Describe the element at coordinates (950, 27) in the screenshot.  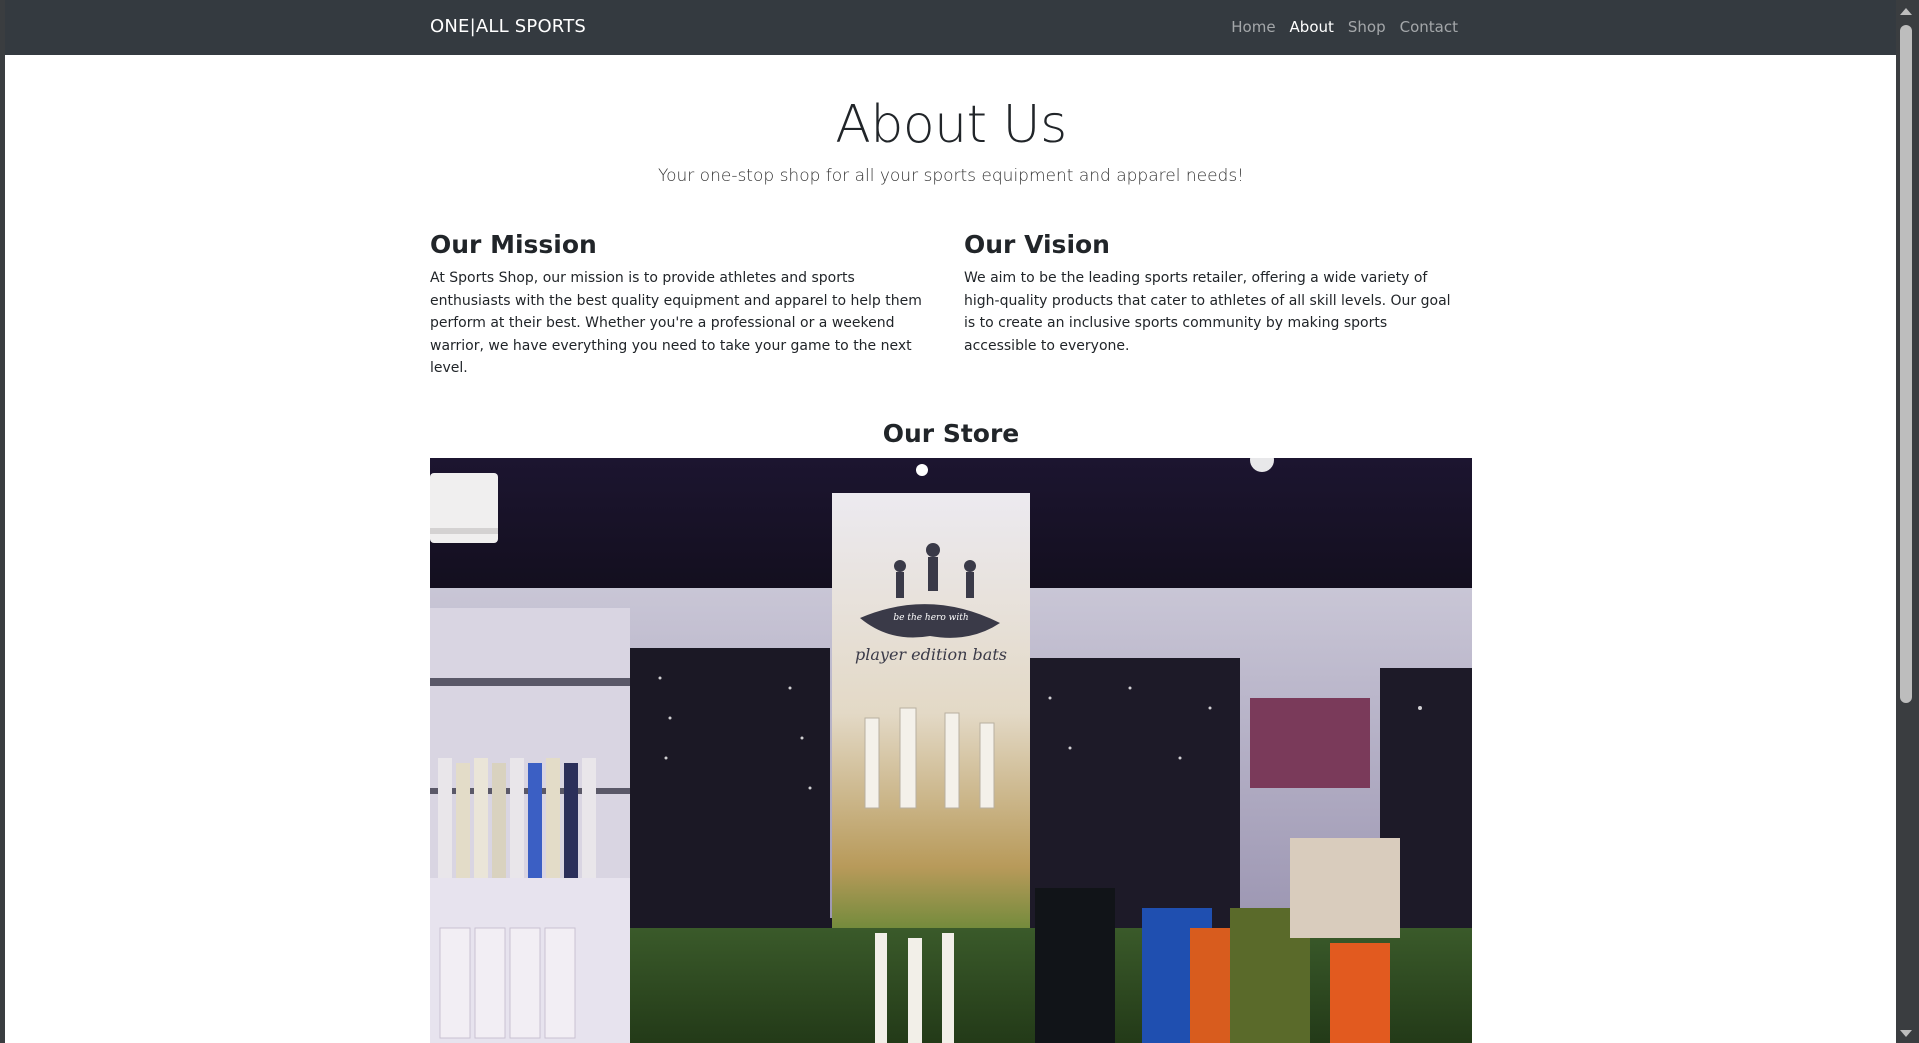
I see `navbar: ONE|ALL SPORTS Home About Shop Contact` at that location.